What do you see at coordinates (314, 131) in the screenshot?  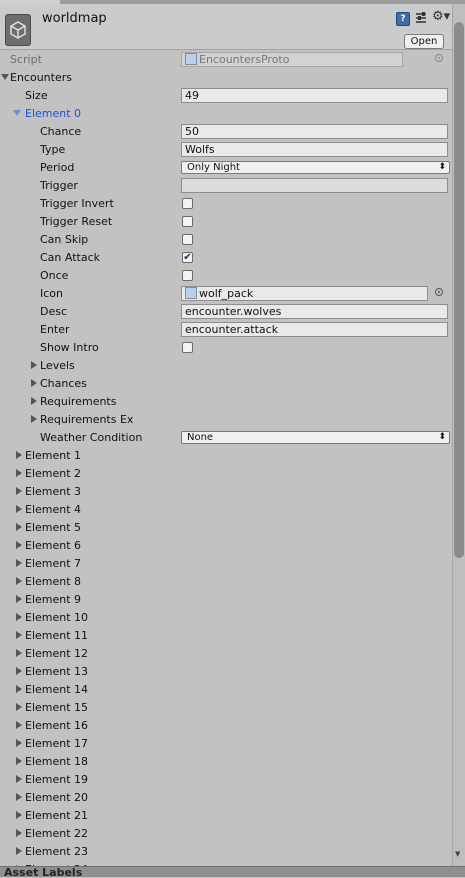 I see `chance-input: 50` at bounding box center [314, 131].